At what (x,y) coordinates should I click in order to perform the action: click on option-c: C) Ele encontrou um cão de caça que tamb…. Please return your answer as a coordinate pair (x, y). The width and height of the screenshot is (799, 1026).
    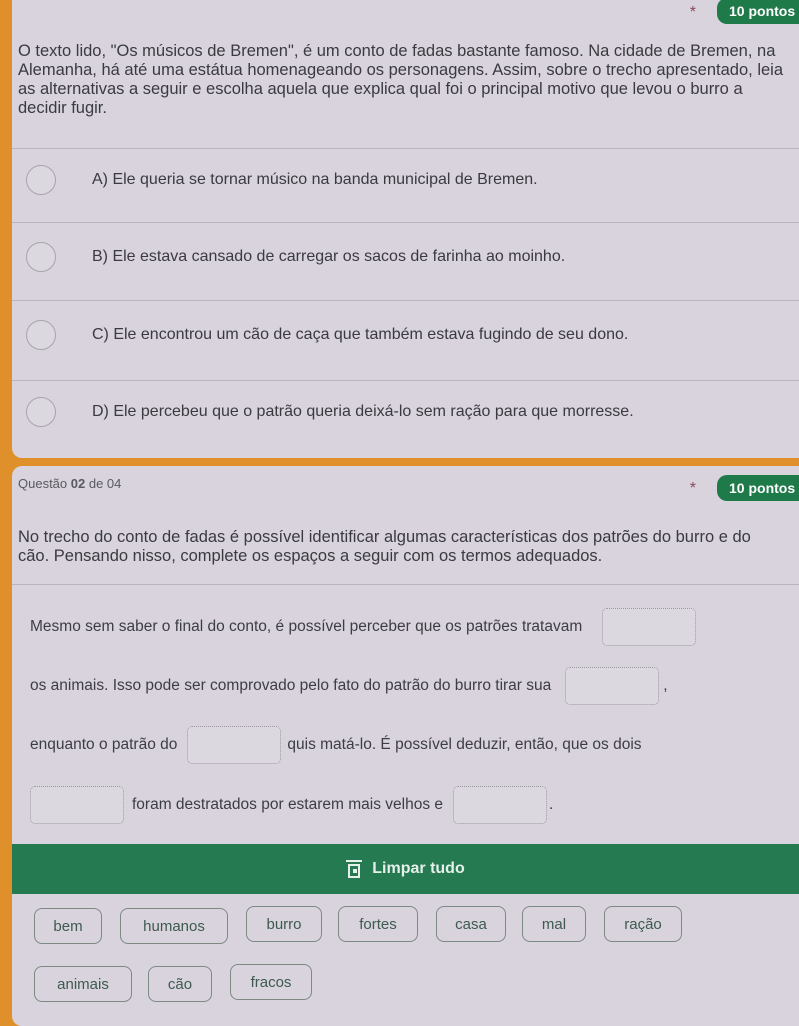
    Looking at the image, I should click on (405, 335).